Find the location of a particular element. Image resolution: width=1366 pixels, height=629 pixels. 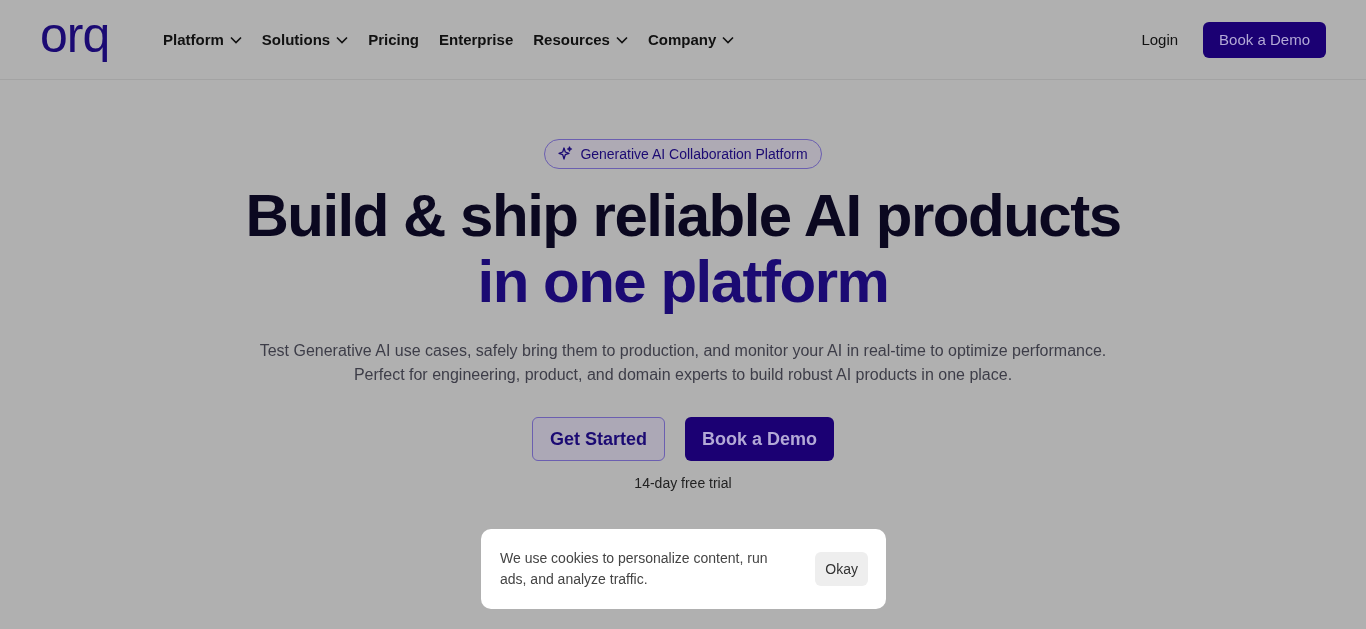

hero-title-highlight: in one platform is located at coordinates (683, 282).